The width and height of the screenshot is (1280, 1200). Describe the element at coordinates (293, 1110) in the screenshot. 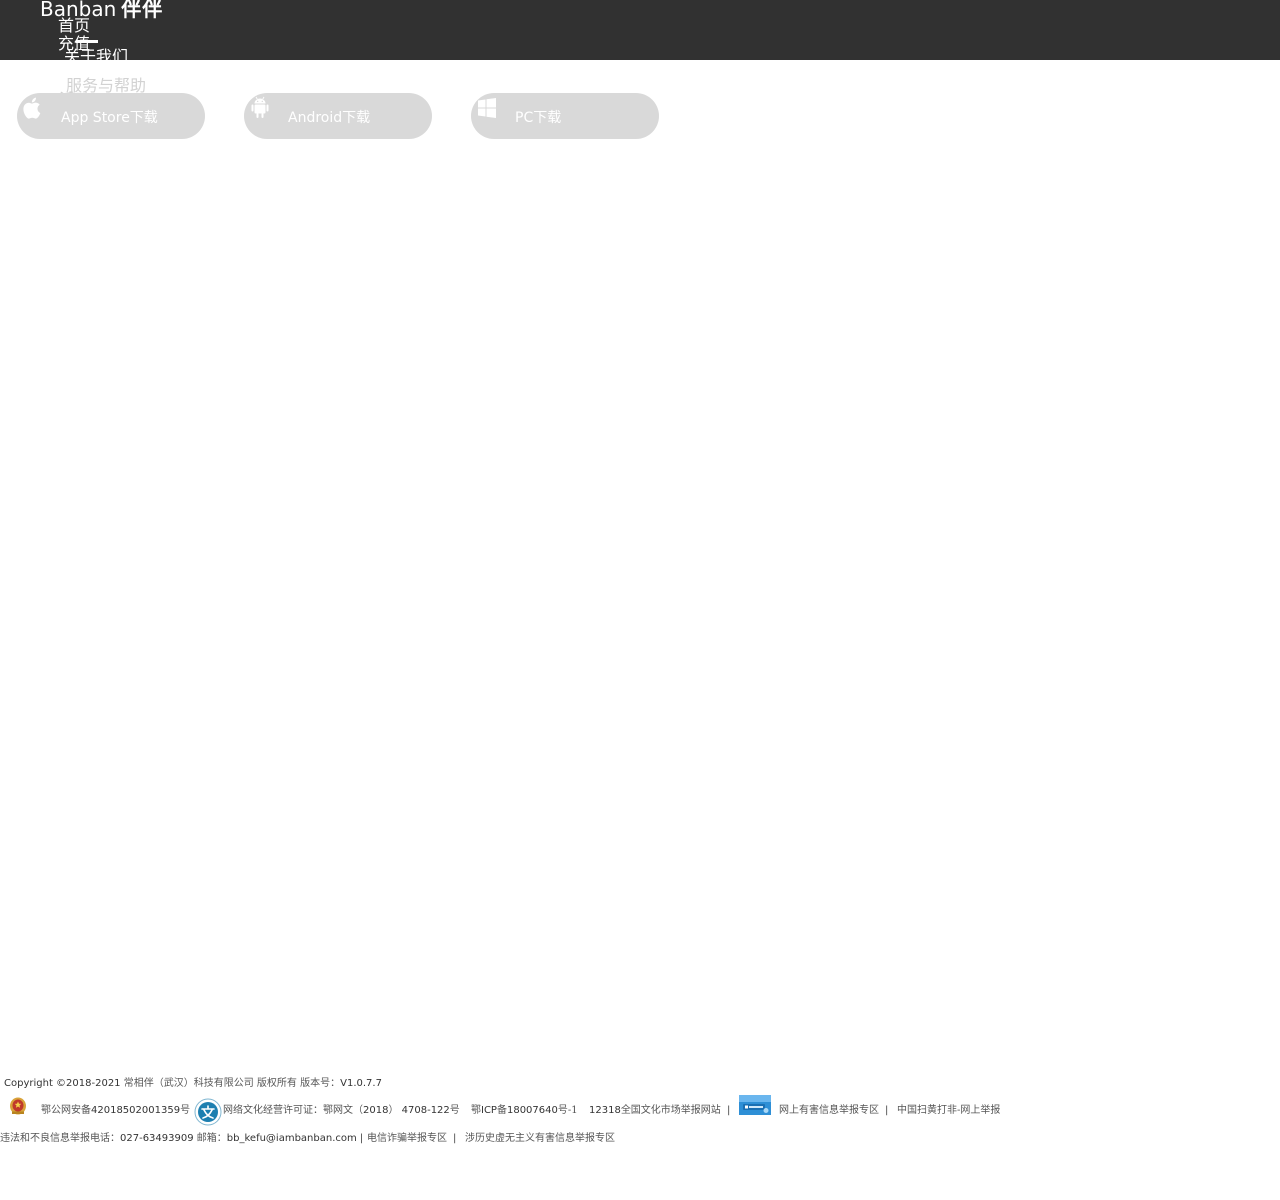

I see `culture-license-prefix: 网络文化经营许可证：鄂网文（` at that location.